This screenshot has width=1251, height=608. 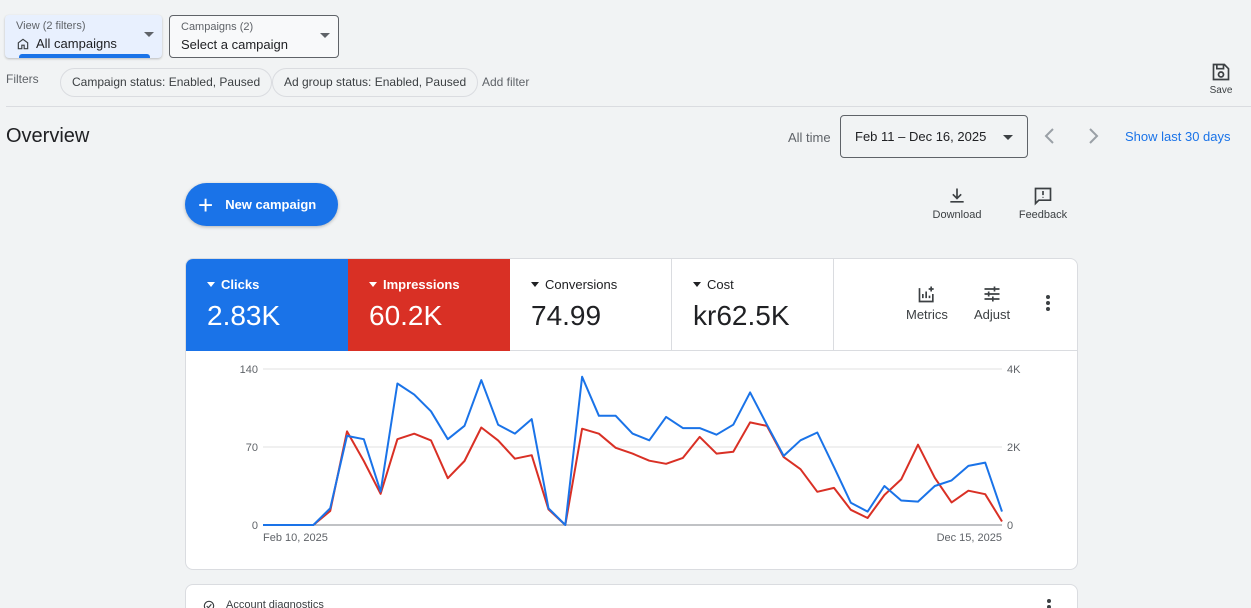 I want to click on metric-tile-cost: Cost kr62.5K, so click(x=753, y=305).